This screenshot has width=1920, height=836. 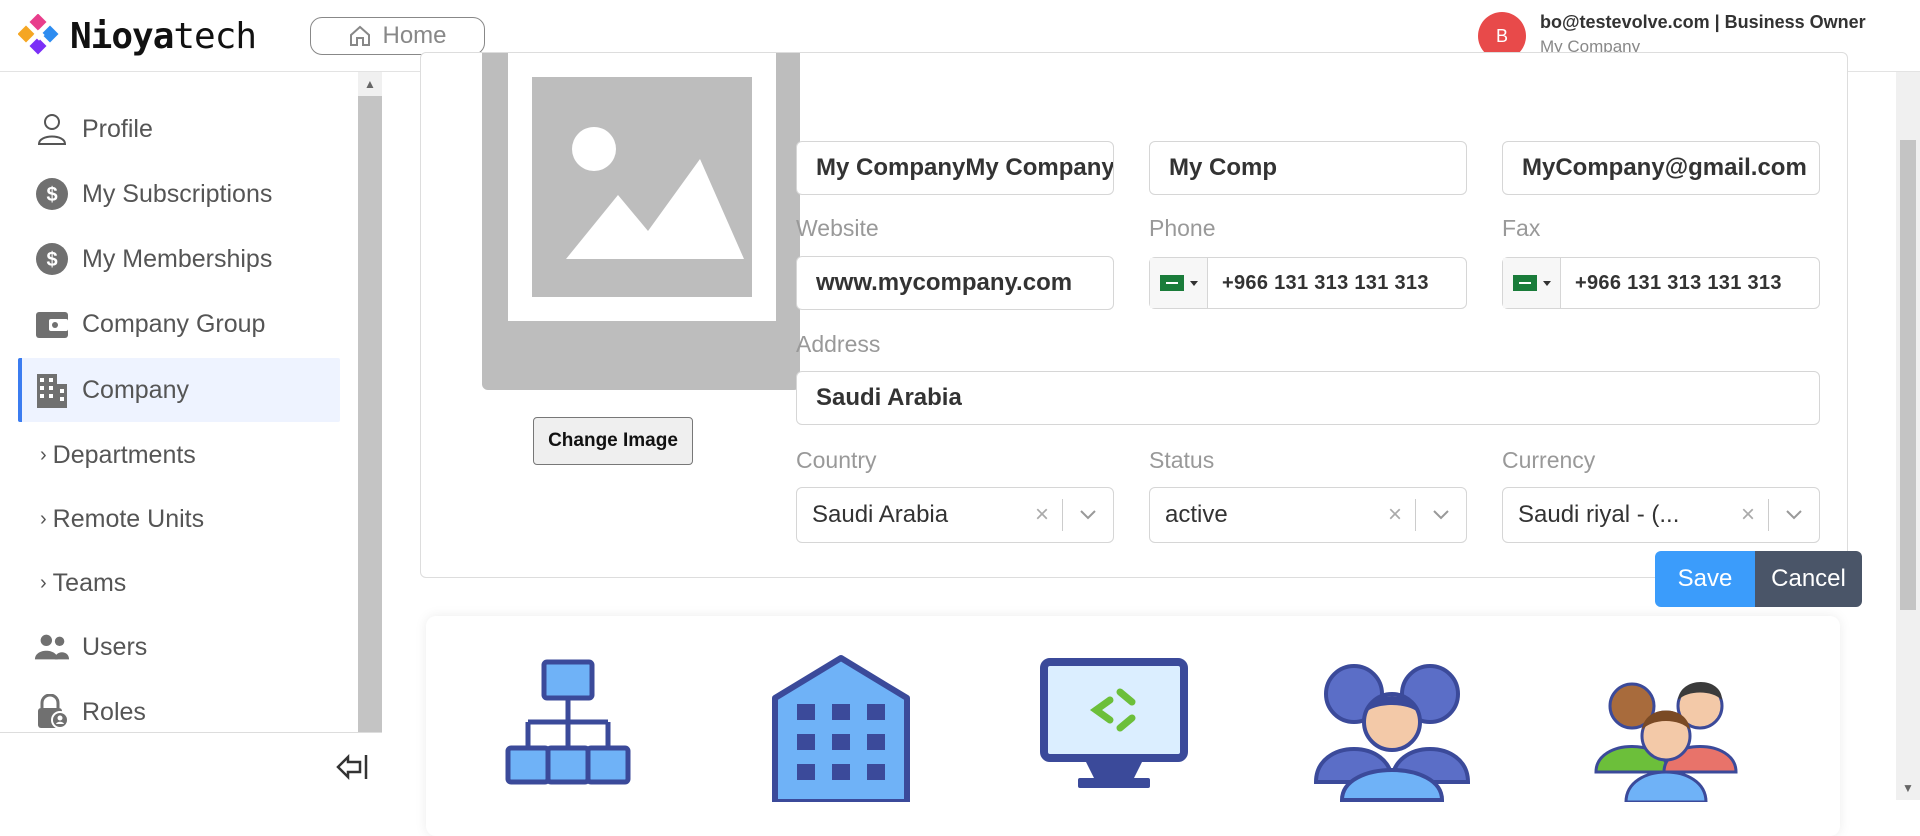 I want to click on sidebar-item-label: Users, so click(x=115, y=646).